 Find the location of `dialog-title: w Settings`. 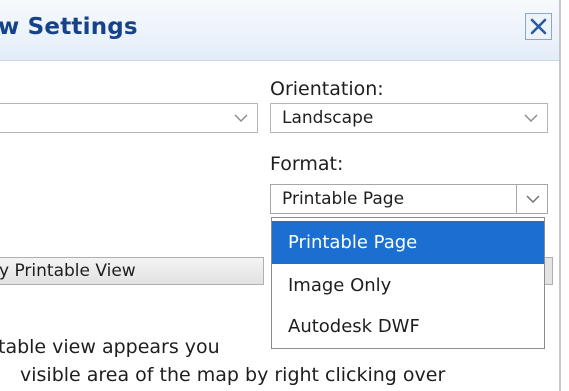

dialog-title: w Settings is located at coordinates (69, 27).